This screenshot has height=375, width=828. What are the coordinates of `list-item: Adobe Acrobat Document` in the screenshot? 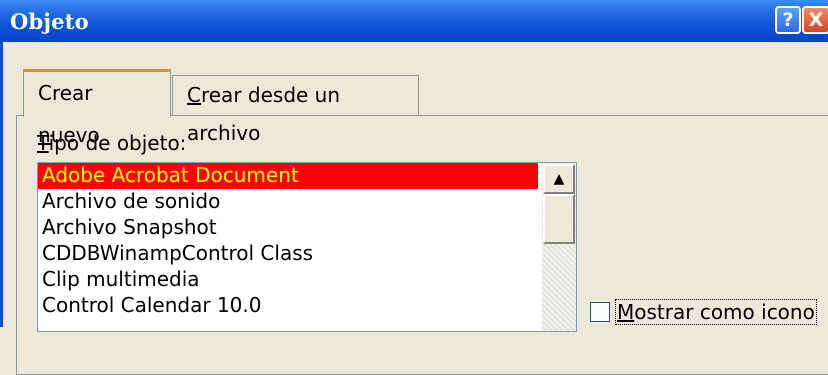 It's located at (288, 176).